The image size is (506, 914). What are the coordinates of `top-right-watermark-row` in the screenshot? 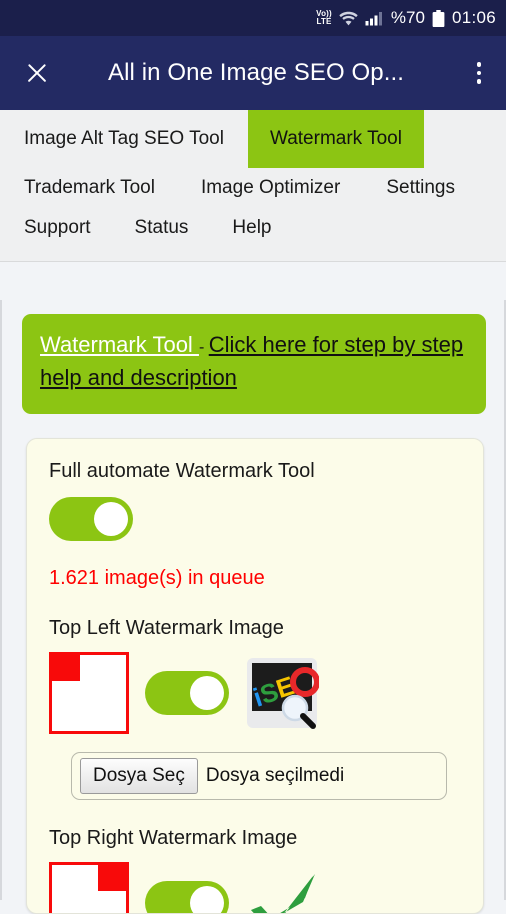 It's located at (257, 887).